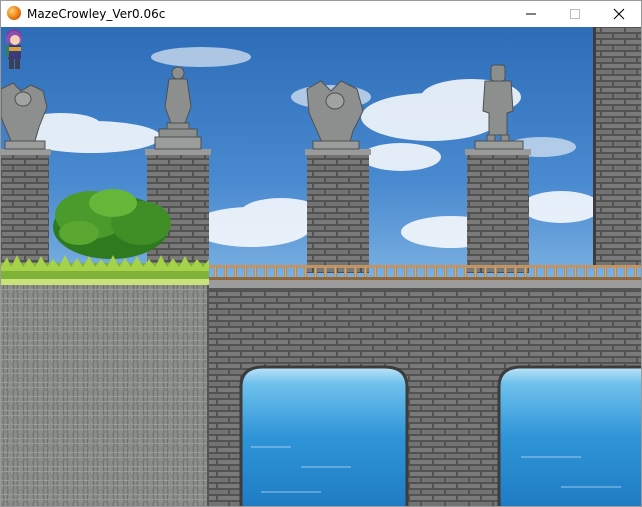 The image size is (642, 507). I want to click on close-button, so click(619, 14).